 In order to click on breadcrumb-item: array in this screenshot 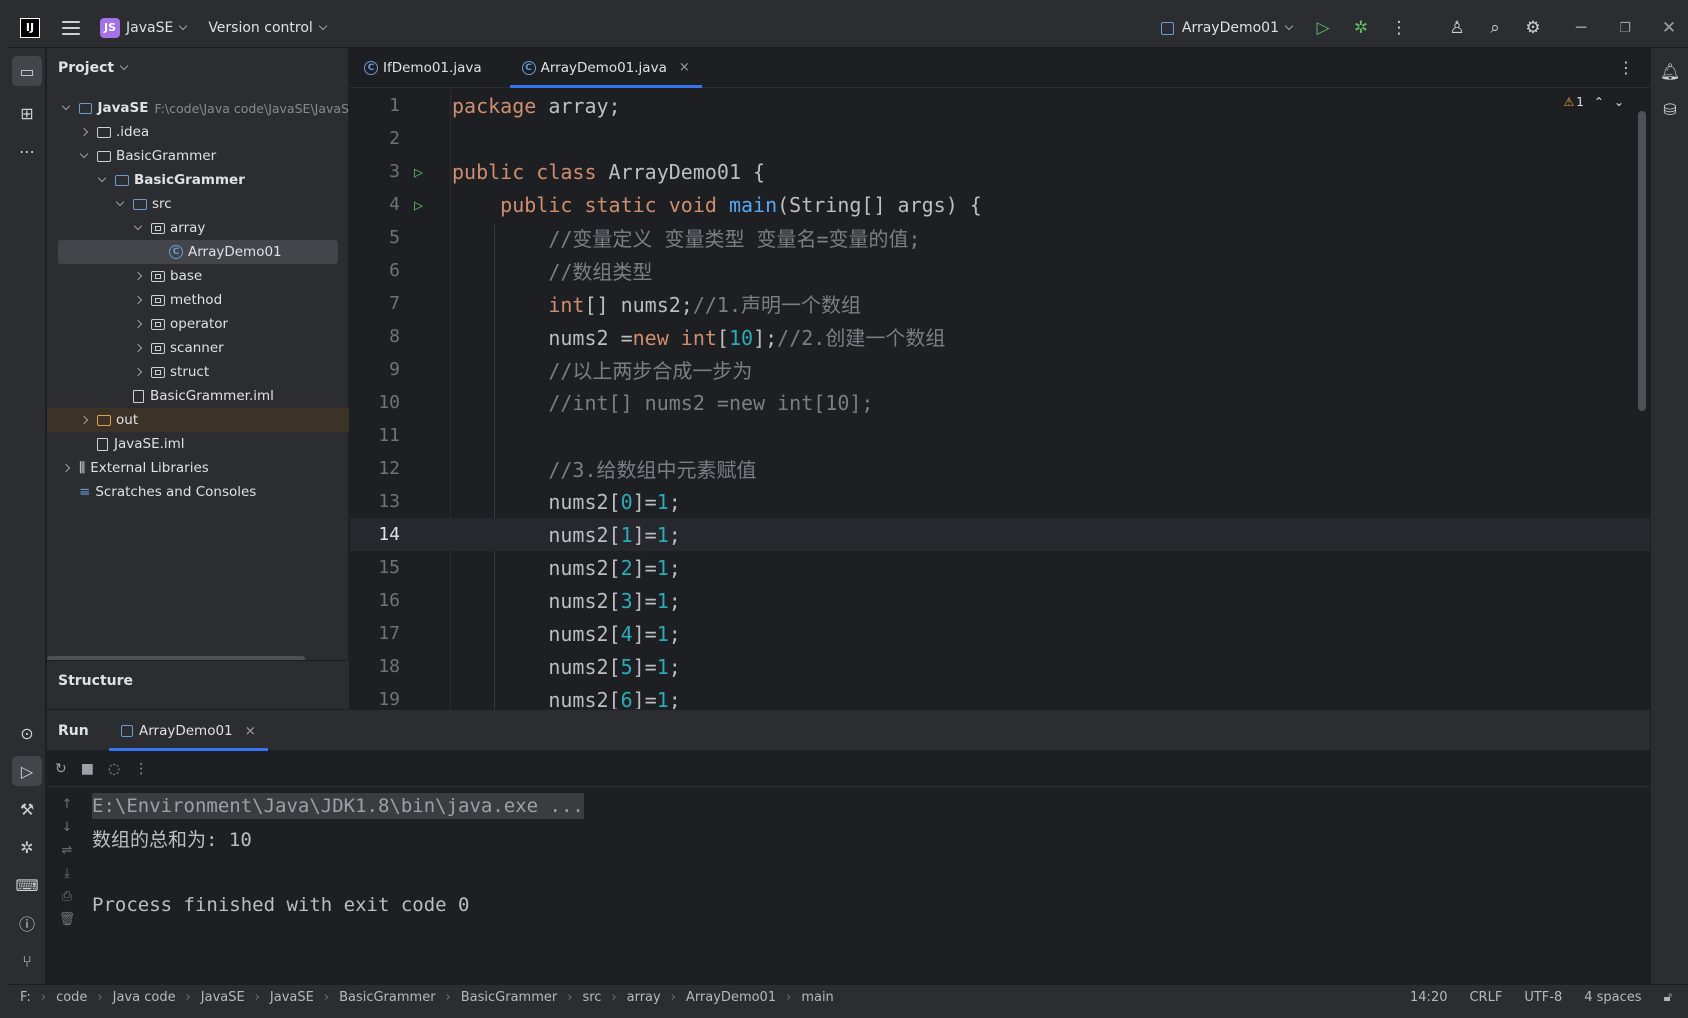, I will do `click(644, 997)`.